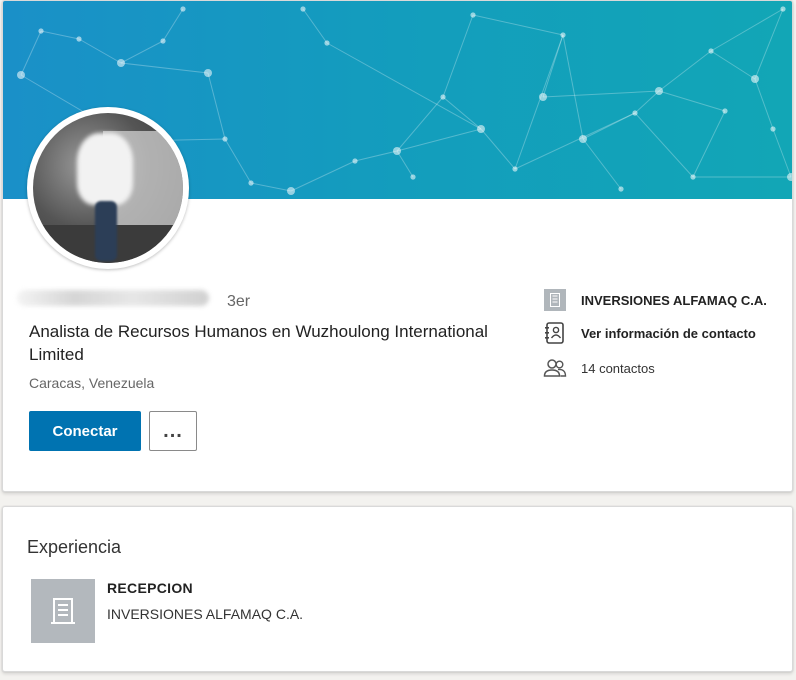 The height and width of the screenshot is (680, 796). I want to click on profile-photo-image, so click(108, 188).